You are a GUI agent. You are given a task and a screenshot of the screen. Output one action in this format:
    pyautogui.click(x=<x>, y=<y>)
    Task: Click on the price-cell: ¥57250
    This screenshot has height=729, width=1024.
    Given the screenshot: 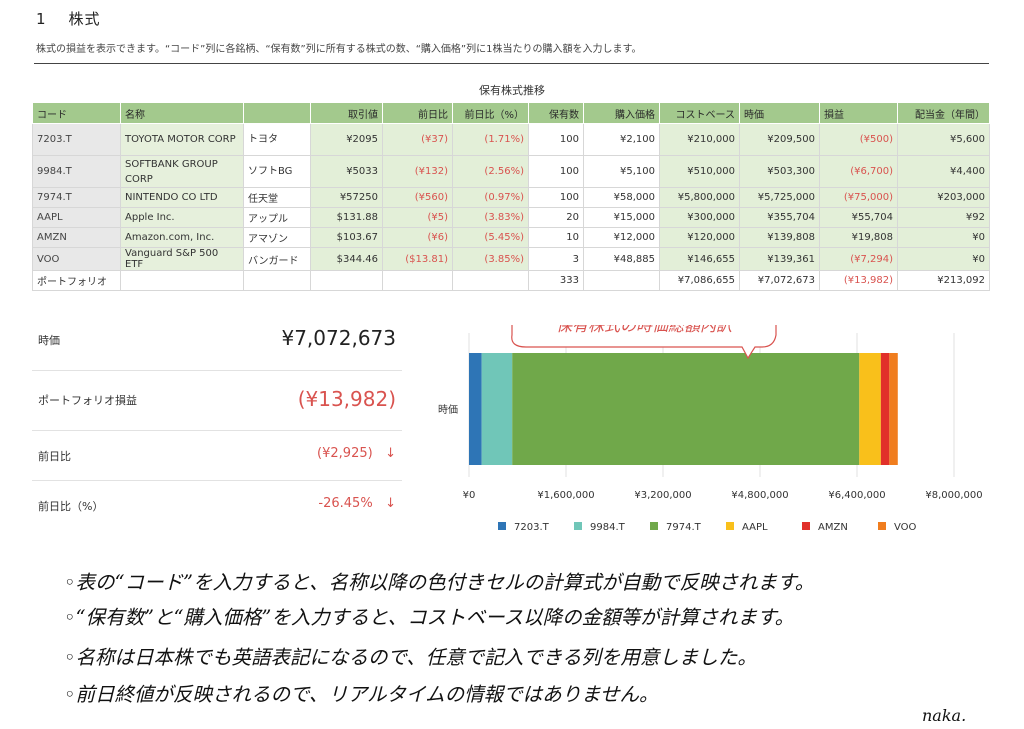 What is the action you would take?
    pyautogui.click(x=346, y=197)
    